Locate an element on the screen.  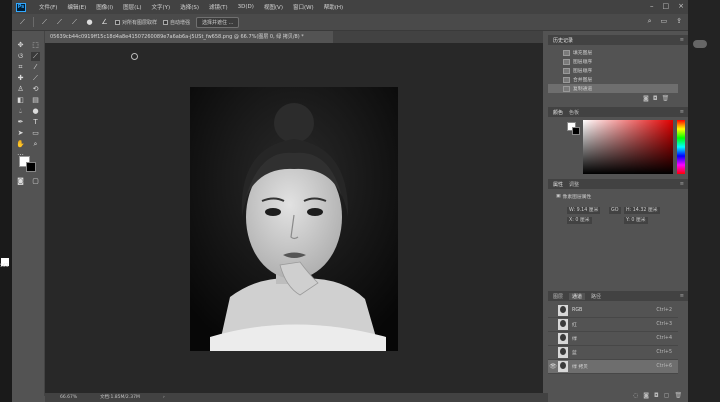
channel-name: 蓝 is located at coordinates (574, 353).